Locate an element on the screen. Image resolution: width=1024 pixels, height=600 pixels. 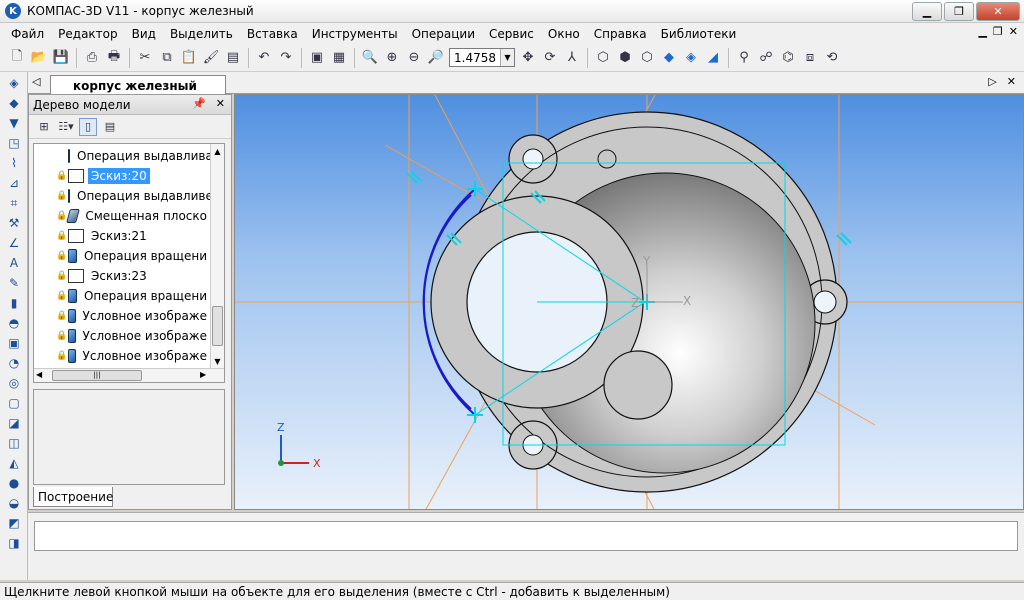
shell-tool-icon: ▢ is located at coordinates (14, 403).